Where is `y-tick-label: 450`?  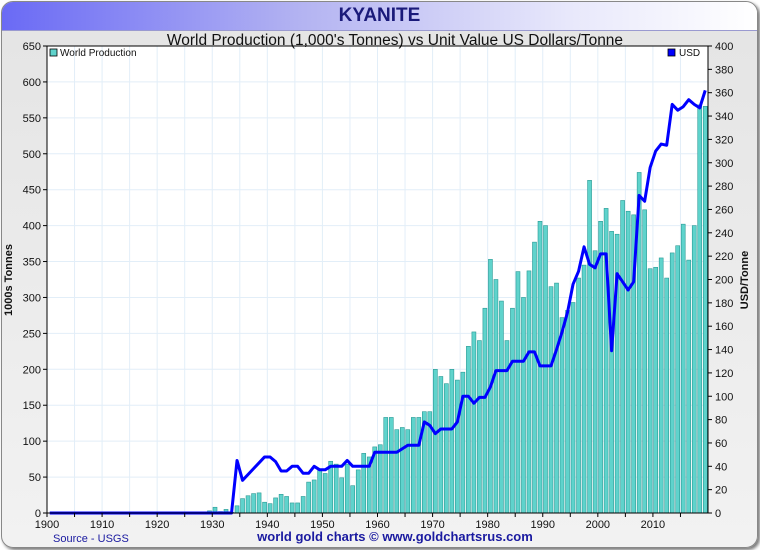 y-tick-label: 450 is located at coordinates (32, 191).